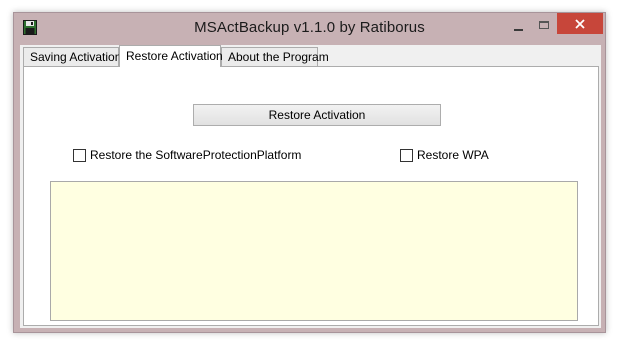 The height and width of the screenshot is (352, 622). Describe the element at coordinates (317, 115) in the screenshot. I see `restore-activation-button: Restore Activation` at that location.